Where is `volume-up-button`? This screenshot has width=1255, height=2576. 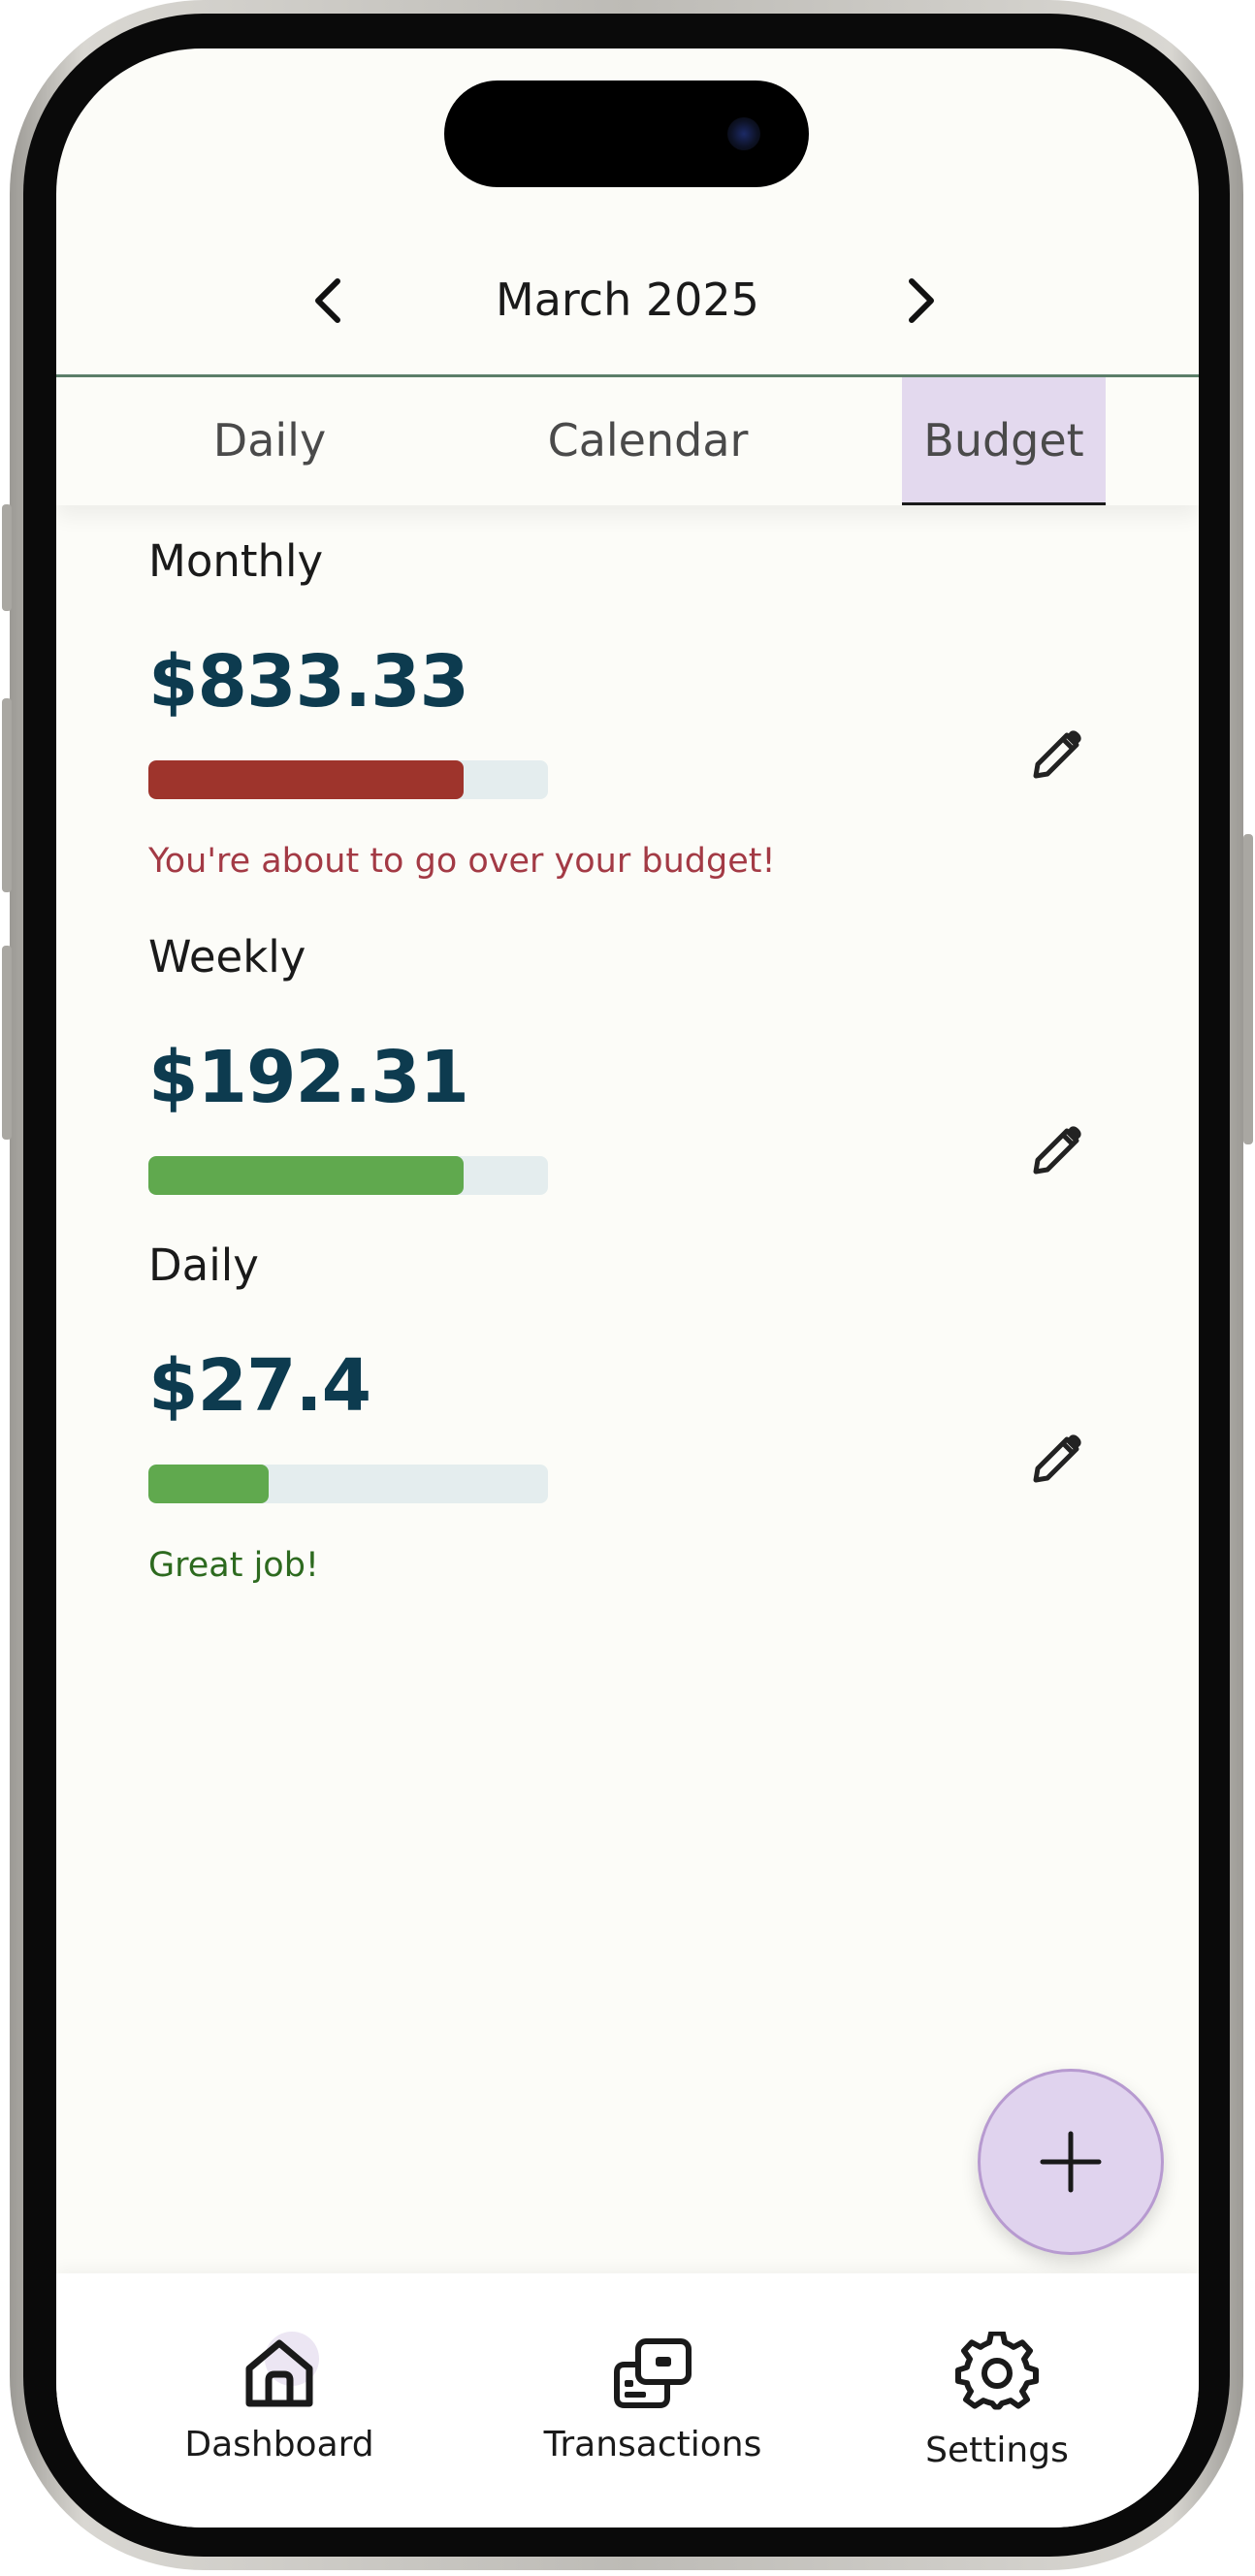
volume-up-button is located at coordinates (7, 795).